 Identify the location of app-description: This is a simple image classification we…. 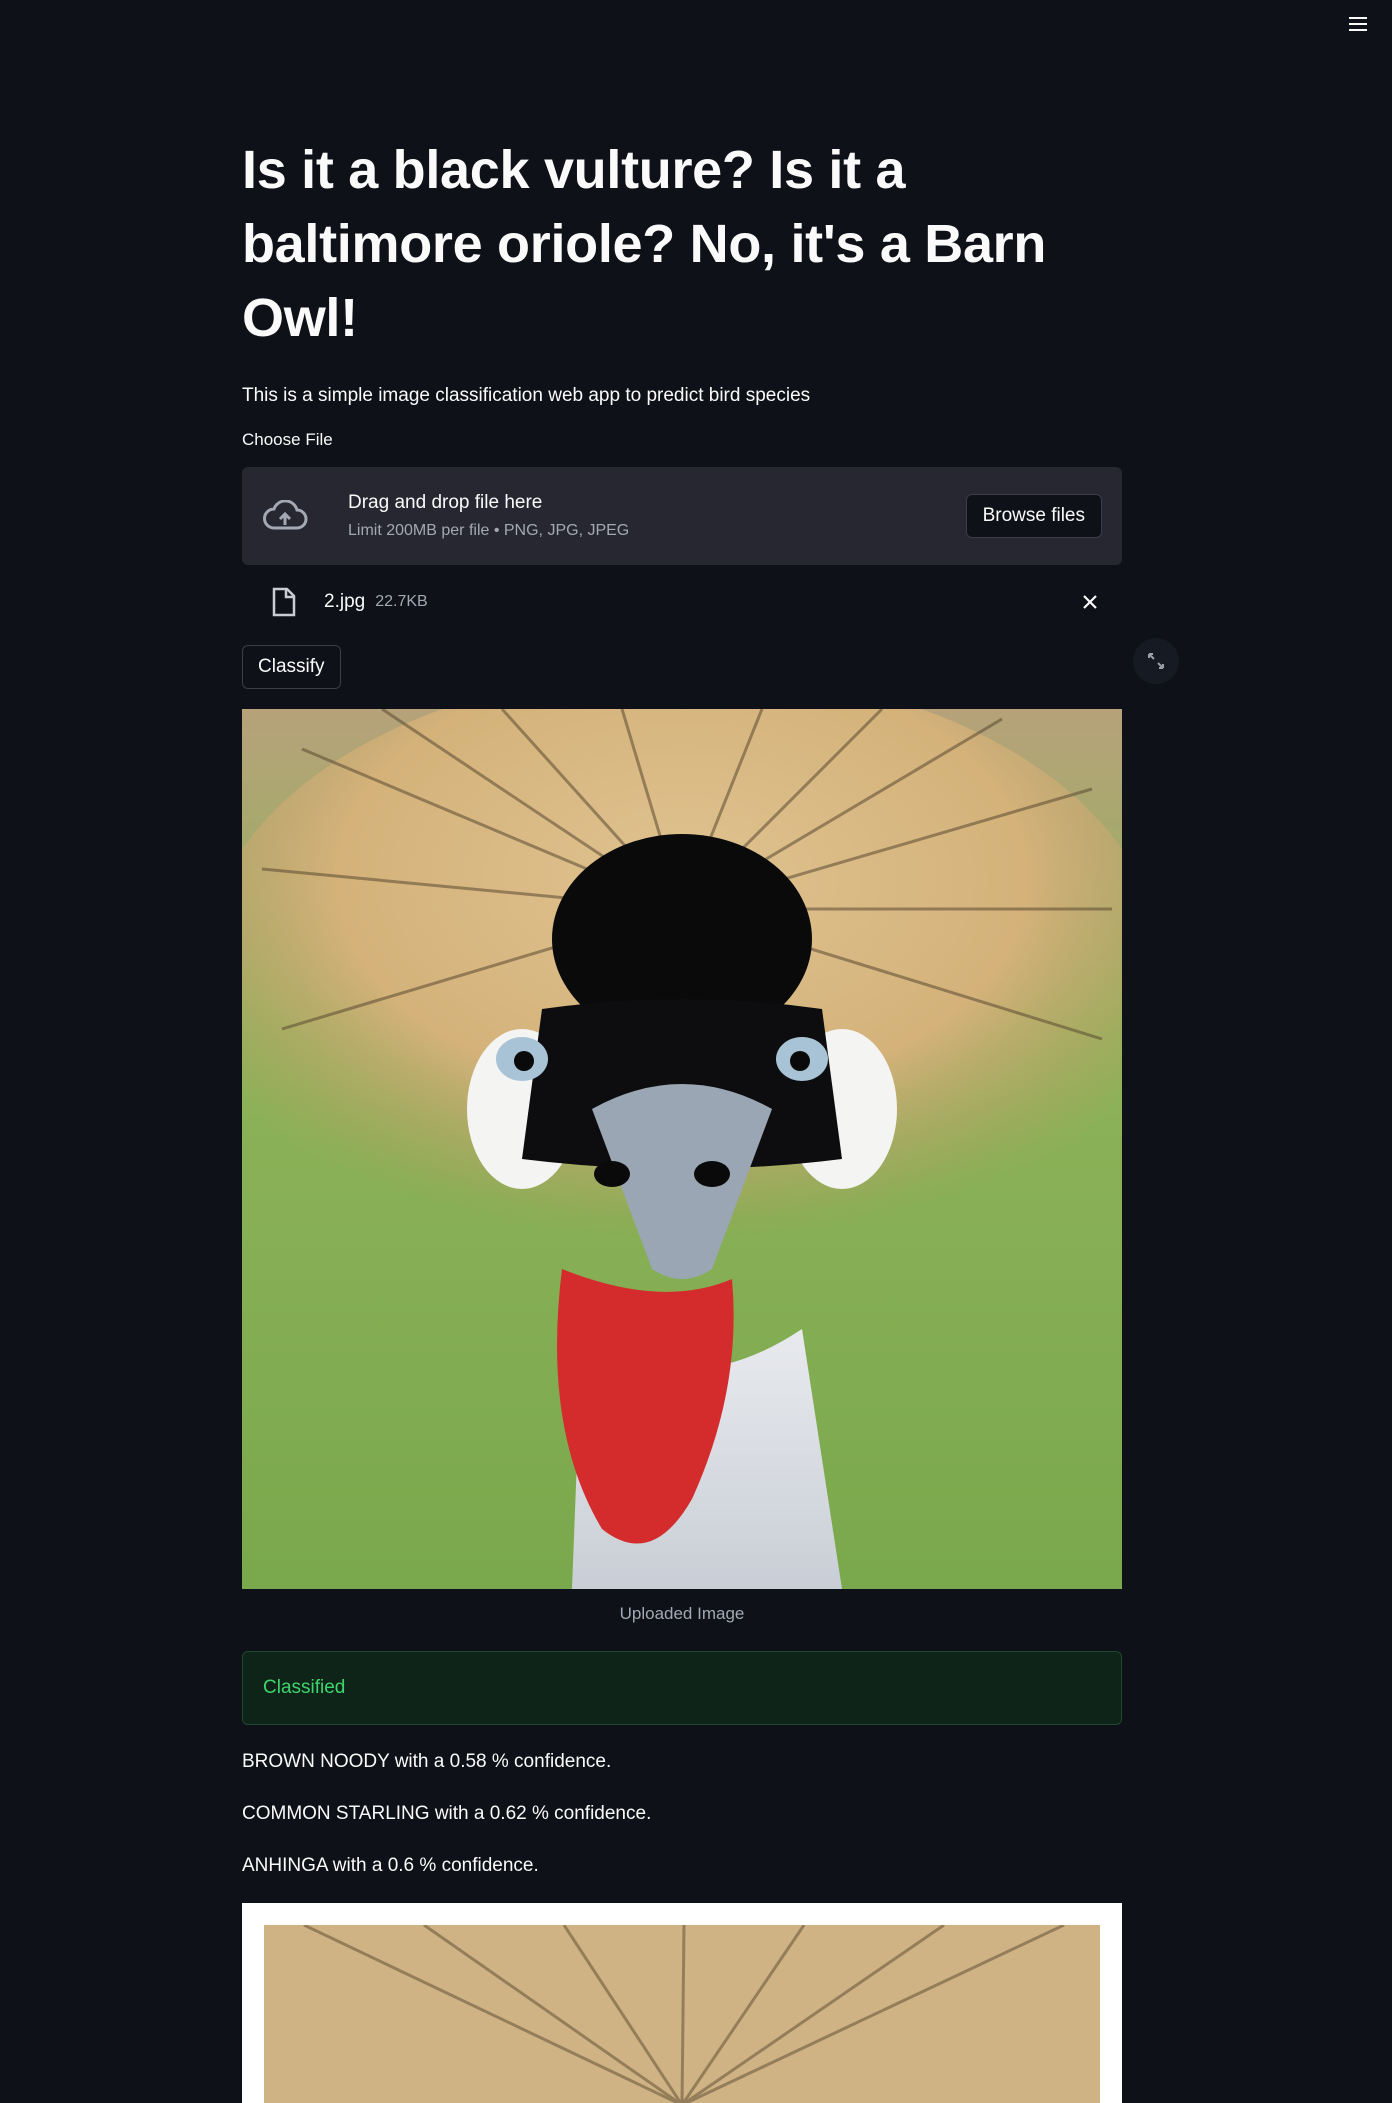
(526, 395).